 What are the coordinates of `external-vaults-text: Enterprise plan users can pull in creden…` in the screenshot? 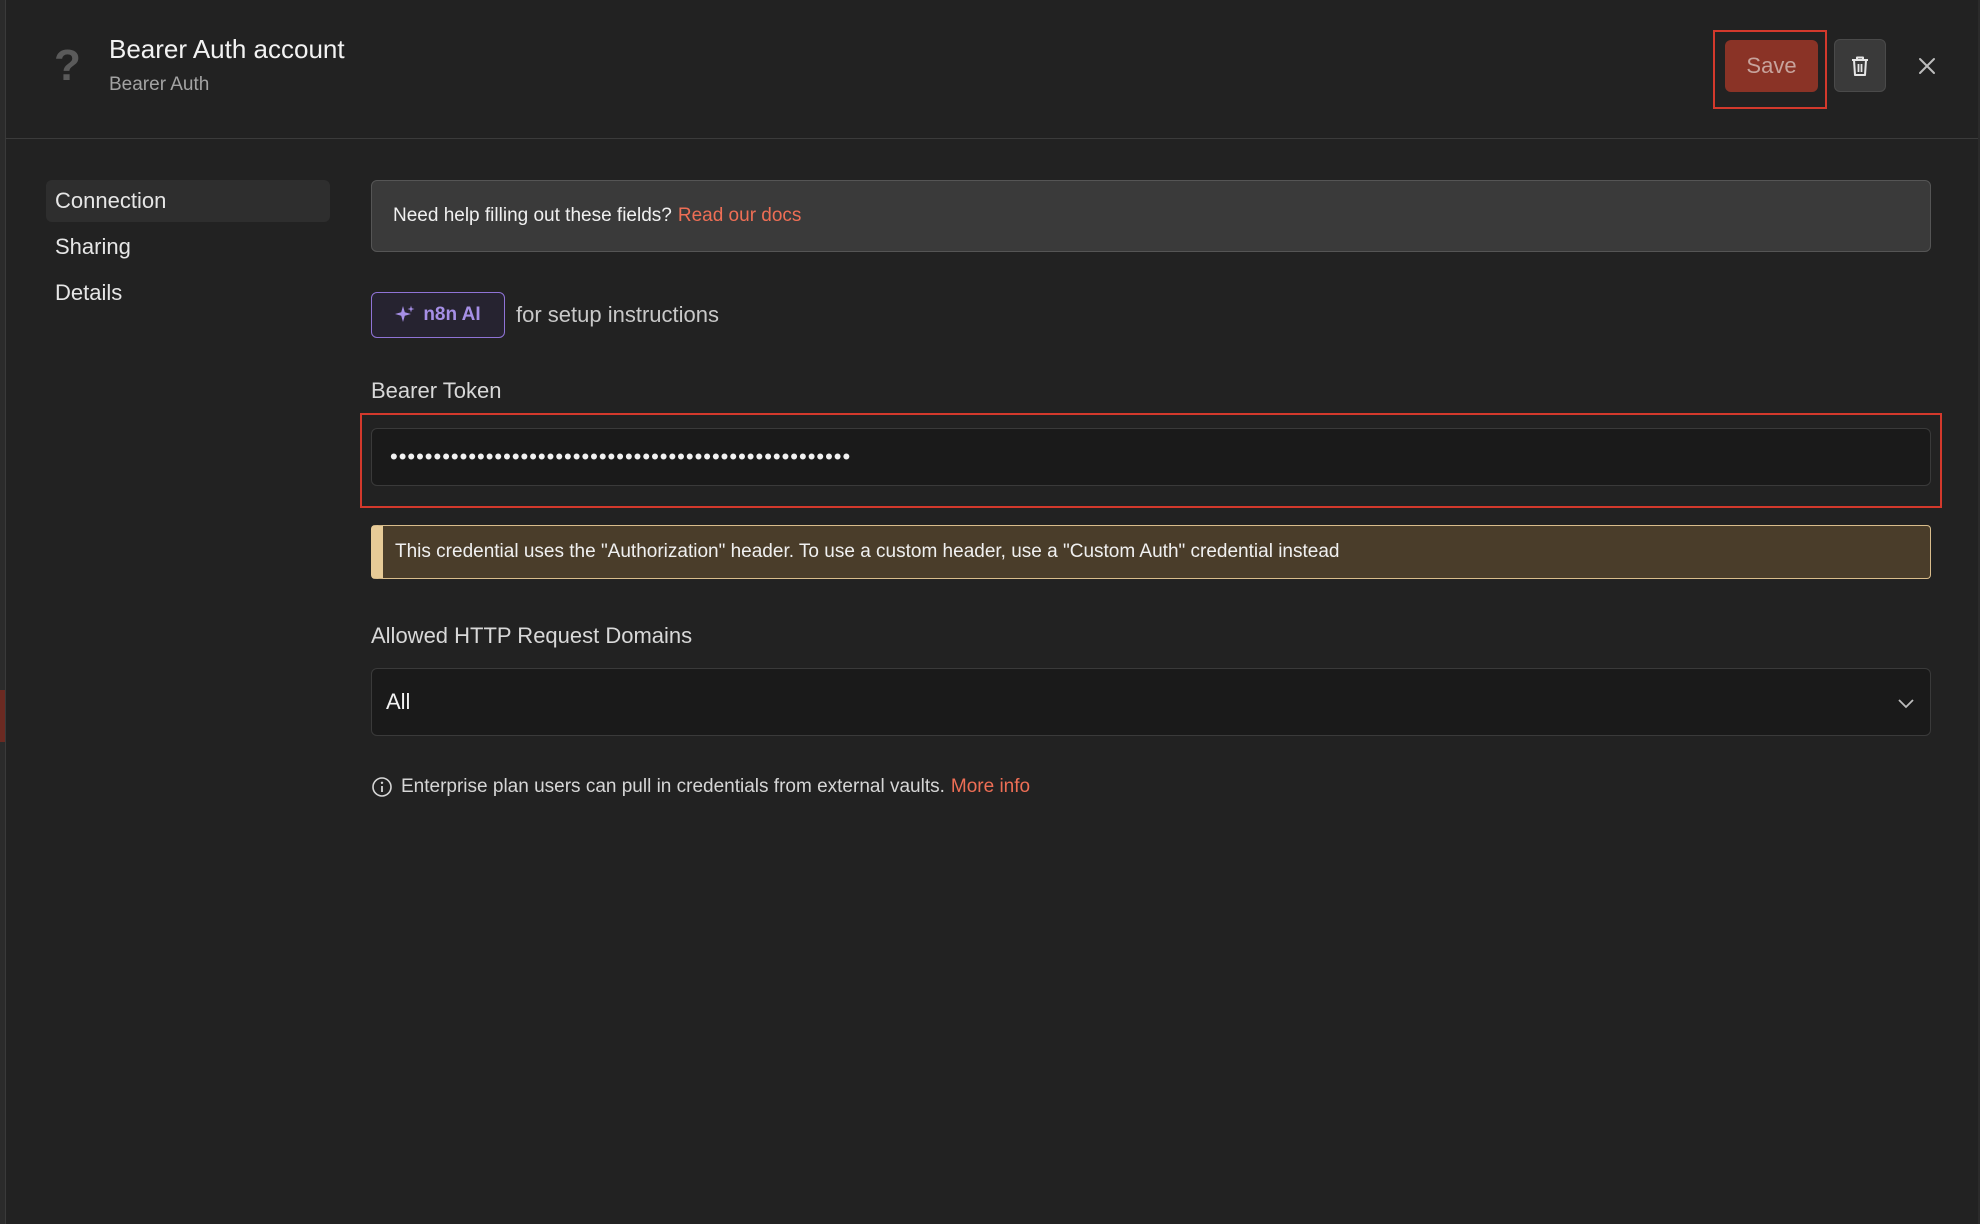 It's located at (673, 786).